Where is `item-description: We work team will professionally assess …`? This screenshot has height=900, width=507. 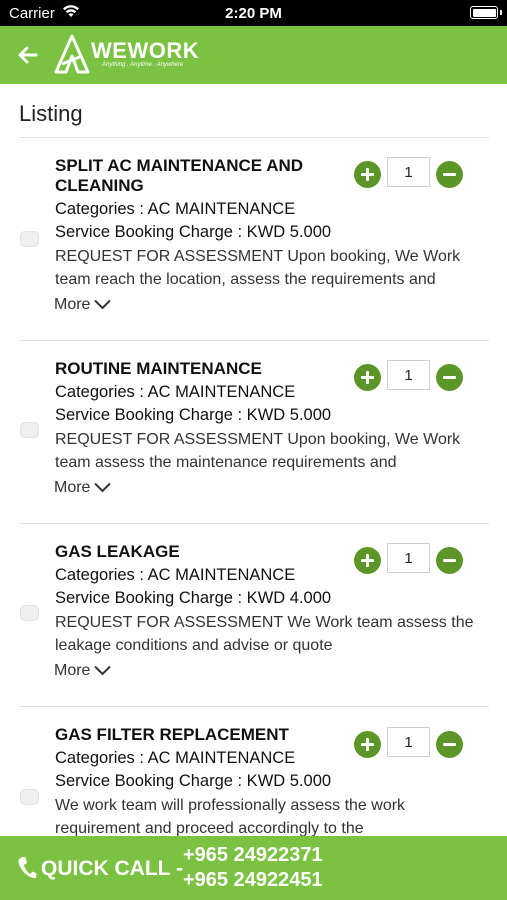
item-description: We work team will professionally assess … is located at coordinates (230, 816).